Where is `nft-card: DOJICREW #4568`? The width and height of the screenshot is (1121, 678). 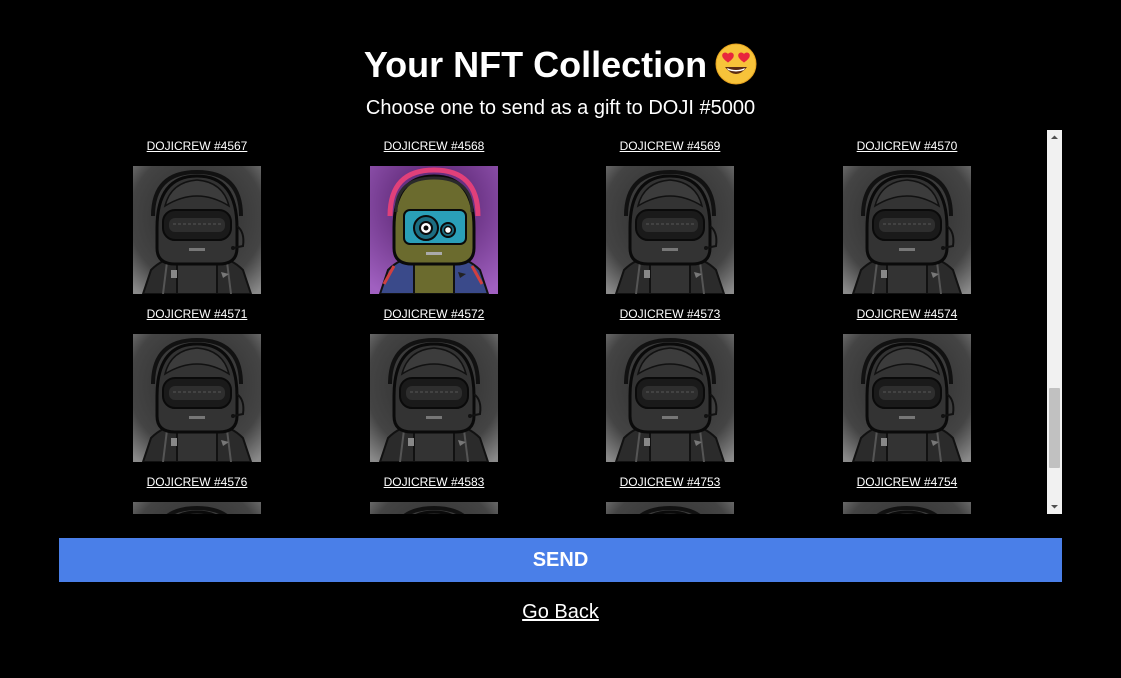
nft-card: DOJICREW #4568 is located at coordinates (434, 214).